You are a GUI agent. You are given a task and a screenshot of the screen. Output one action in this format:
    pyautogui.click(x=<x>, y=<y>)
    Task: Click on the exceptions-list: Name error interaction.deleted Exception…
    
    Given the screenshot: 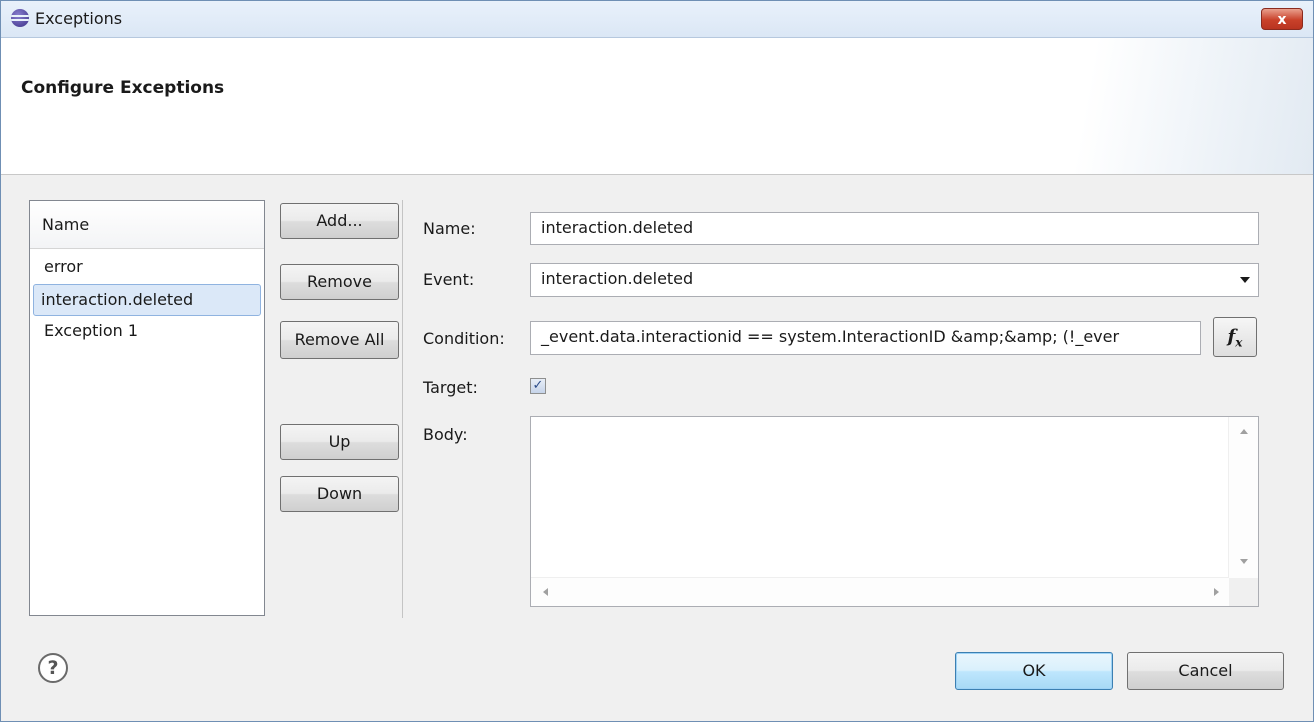 What is the action you would take?
    pyautogui.click(x=147, y=408)
    